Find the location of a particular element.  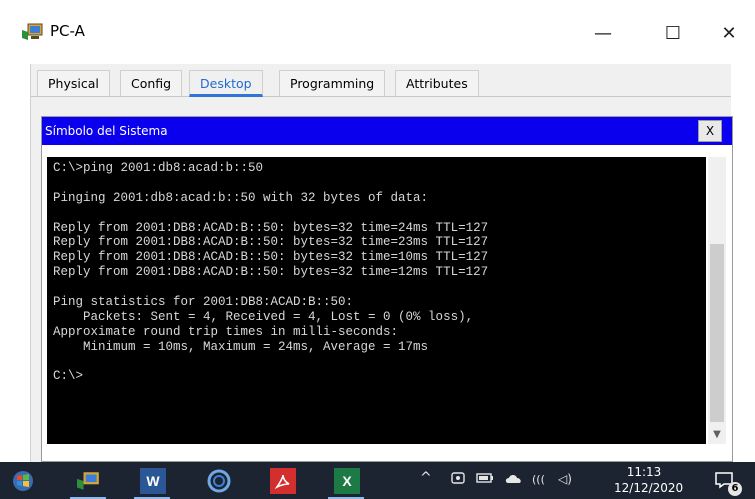

onedrive-cloud-icon is located at coordinates (514, 480).